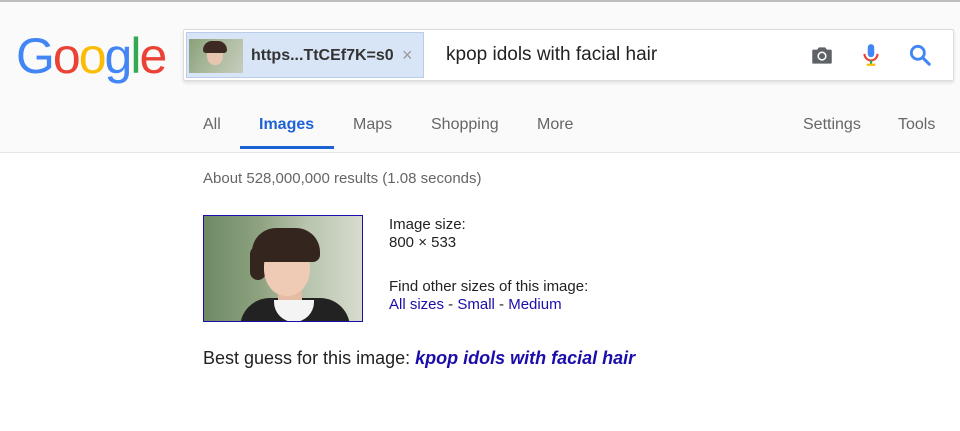 The width and height of the screenshot is (960, 431). Describe the element at coordinates (309, 358) in the screenshot. I see `best-guess-label: Best guess for this image:` at that location.